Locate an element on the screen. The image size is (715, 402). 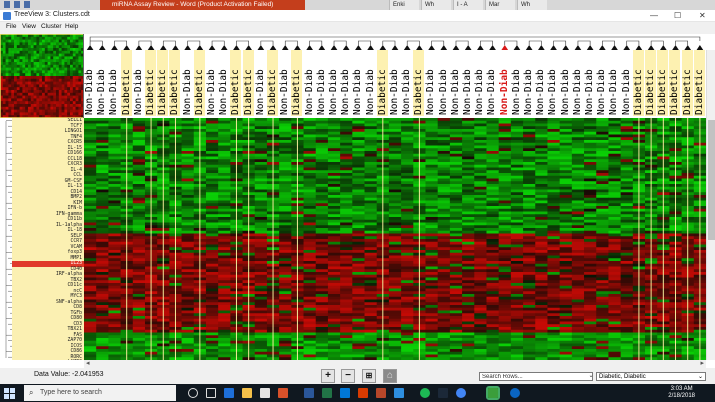
browser-tab: Enki is located at coordinates (404, 5).